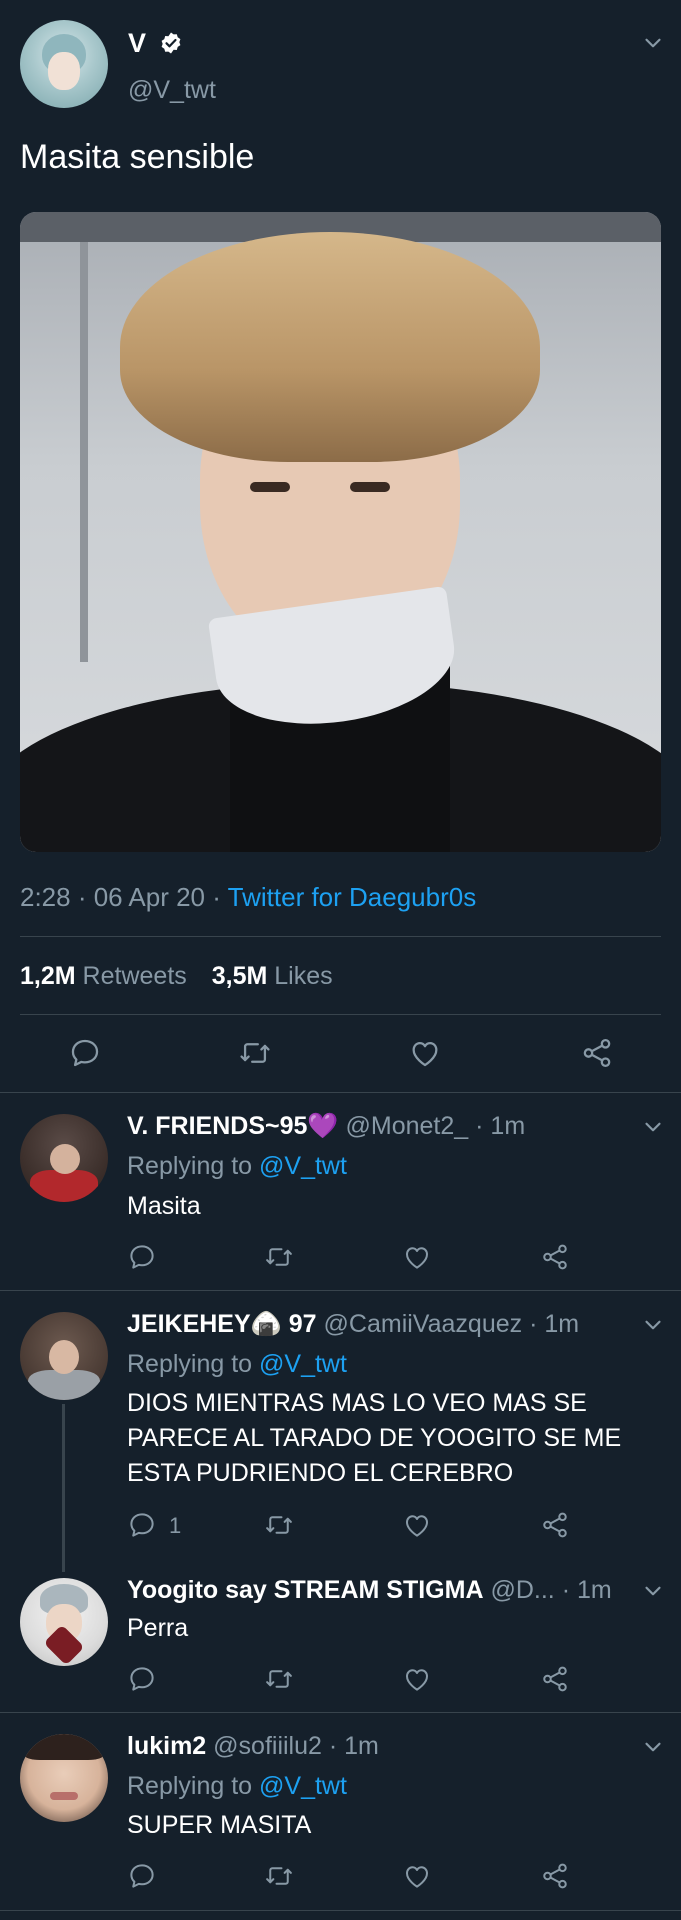  Describe the element at coordinates (158, 1628) in the screenshot. I see `reply-text: Perra` at that location.